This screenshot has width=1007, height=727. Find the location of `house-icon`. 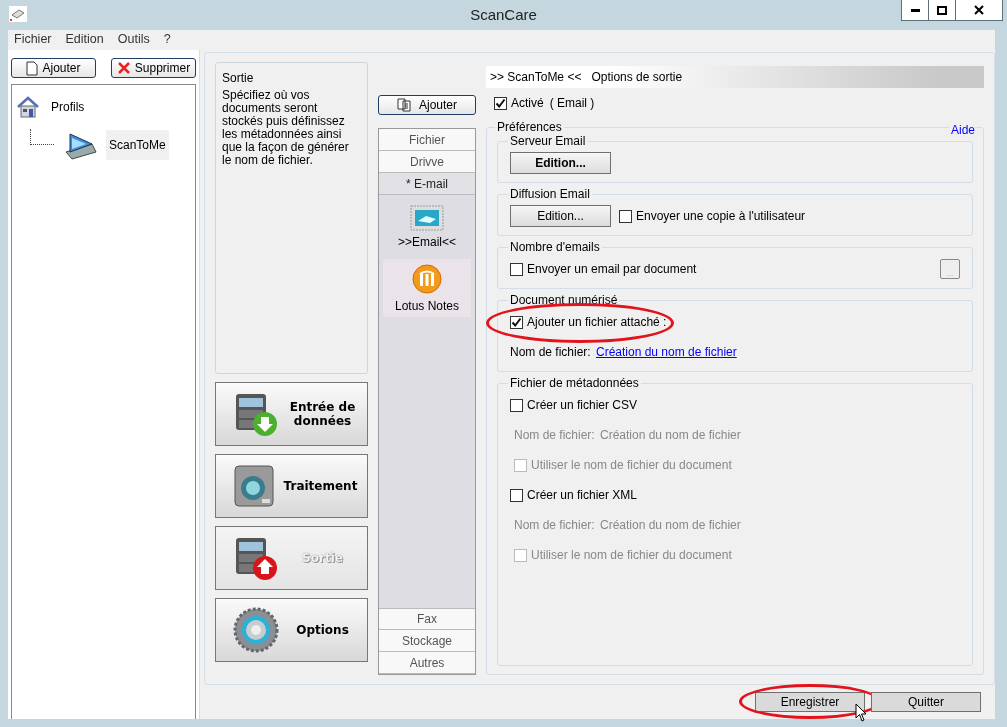

house-icon is located at coordinates (28, 107).